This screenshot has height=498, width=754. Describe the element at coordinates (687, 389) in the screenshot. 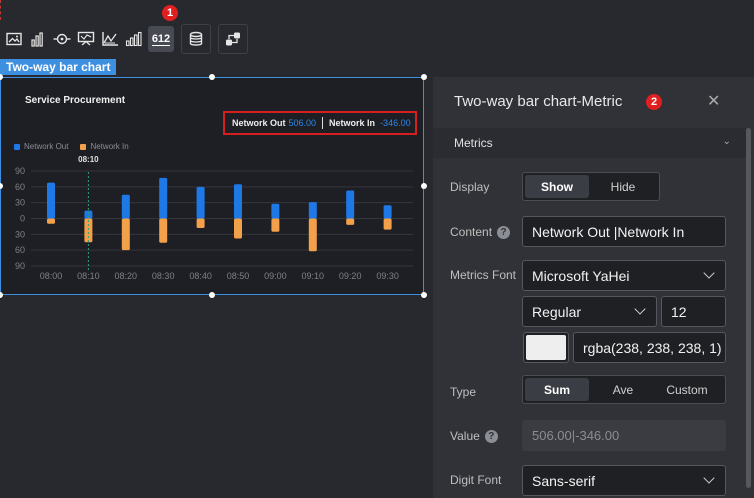

I see `type-custom-option: Custom` at that location.